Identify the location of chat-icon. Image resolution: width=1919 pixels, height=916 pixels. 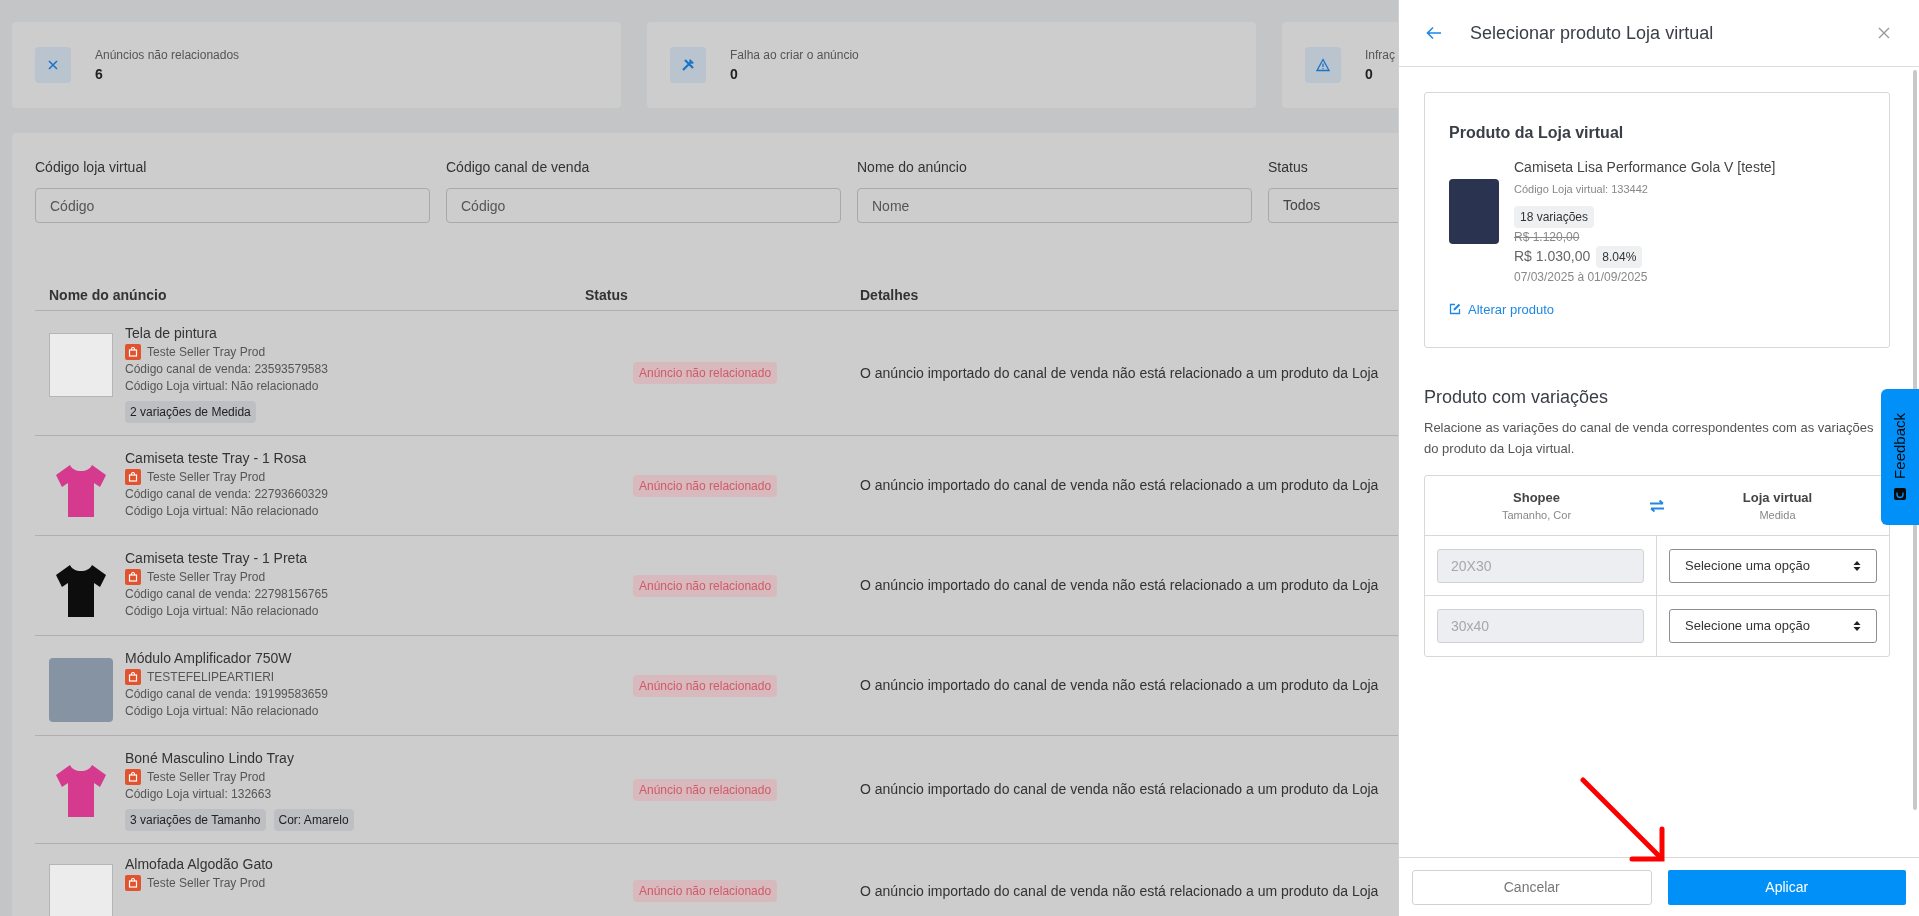
(1900, 493).